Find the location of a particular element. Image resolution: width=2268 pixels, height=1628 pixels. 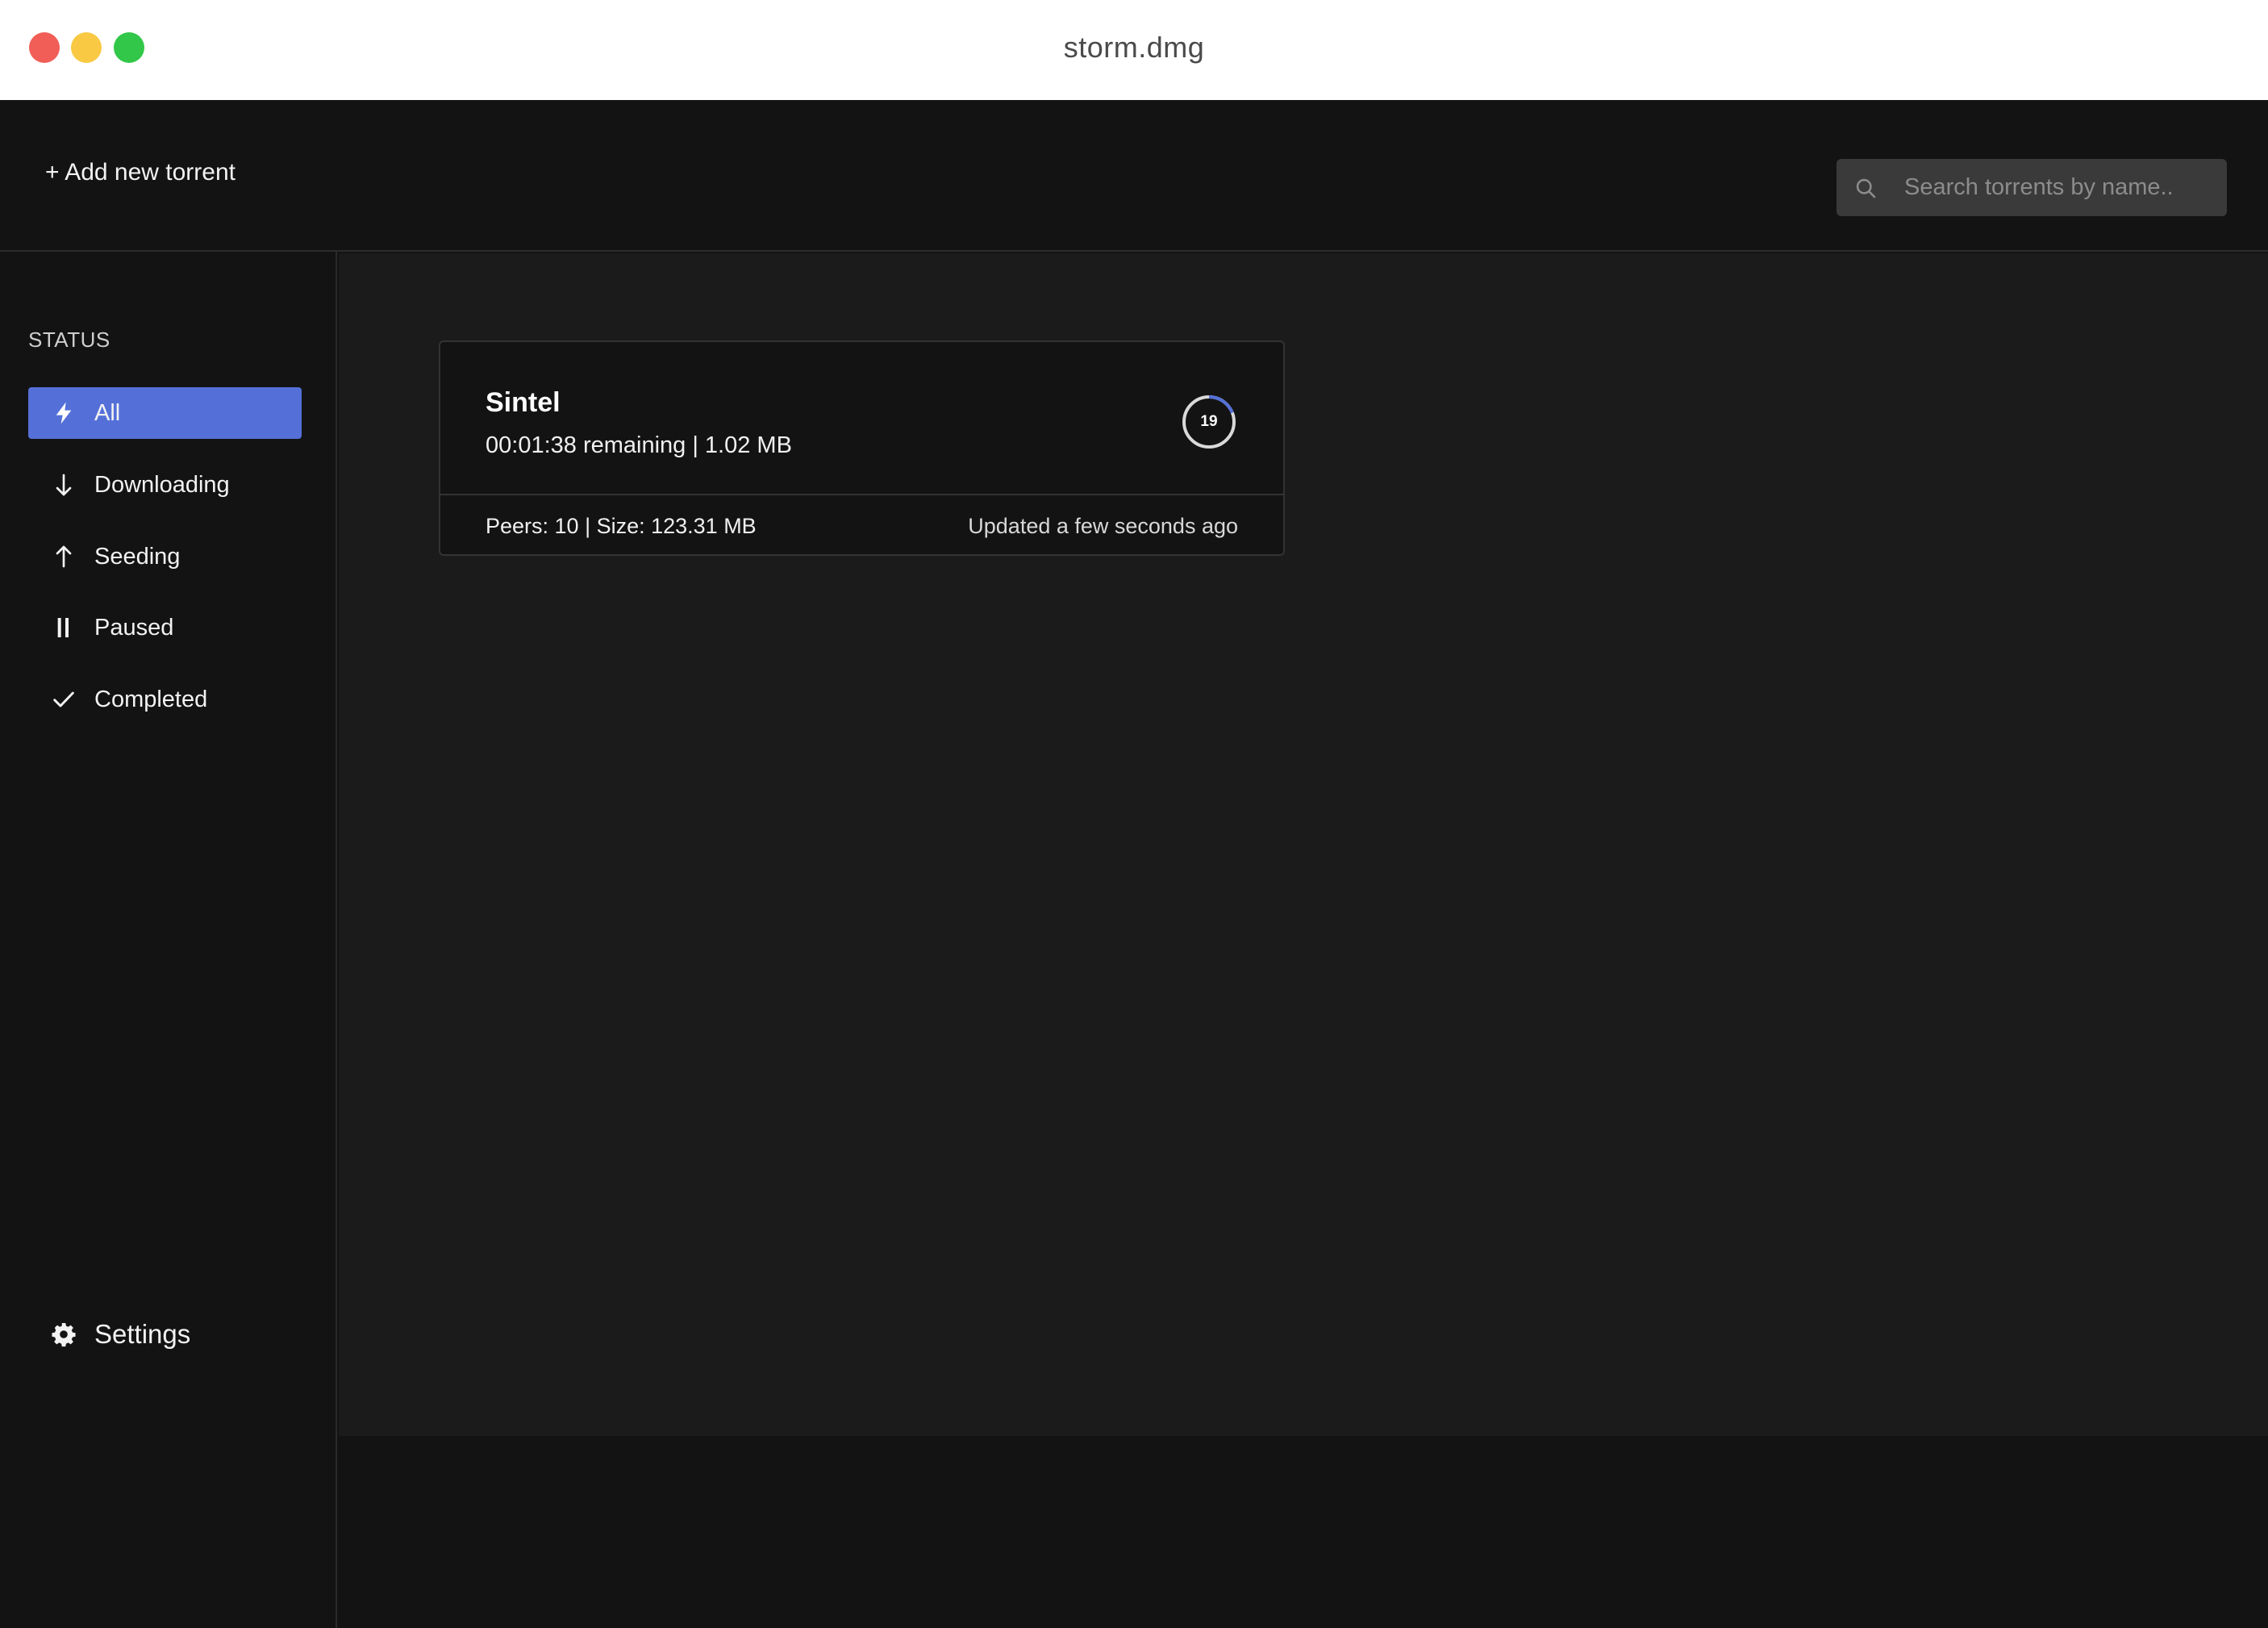

torrent-name: Sintel is located at coordinates (523, 402).